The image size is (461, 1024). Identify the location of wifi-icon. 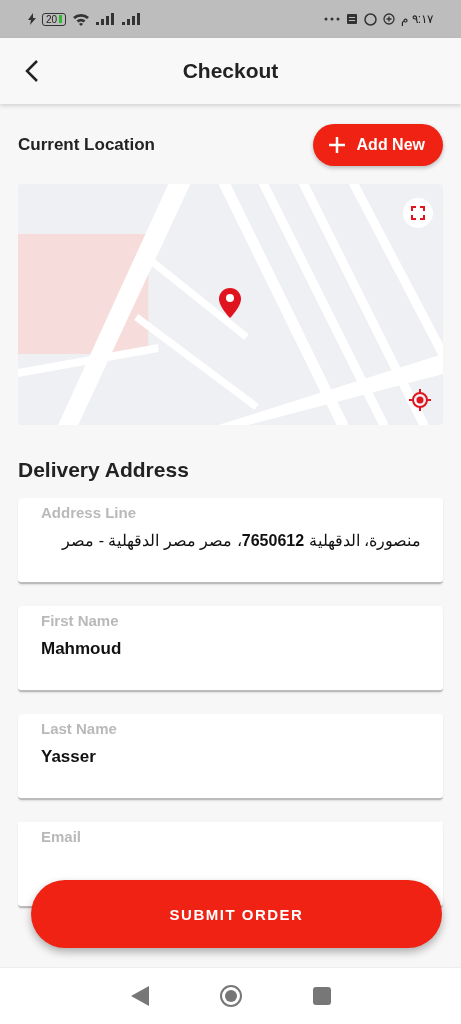
(81, 19).